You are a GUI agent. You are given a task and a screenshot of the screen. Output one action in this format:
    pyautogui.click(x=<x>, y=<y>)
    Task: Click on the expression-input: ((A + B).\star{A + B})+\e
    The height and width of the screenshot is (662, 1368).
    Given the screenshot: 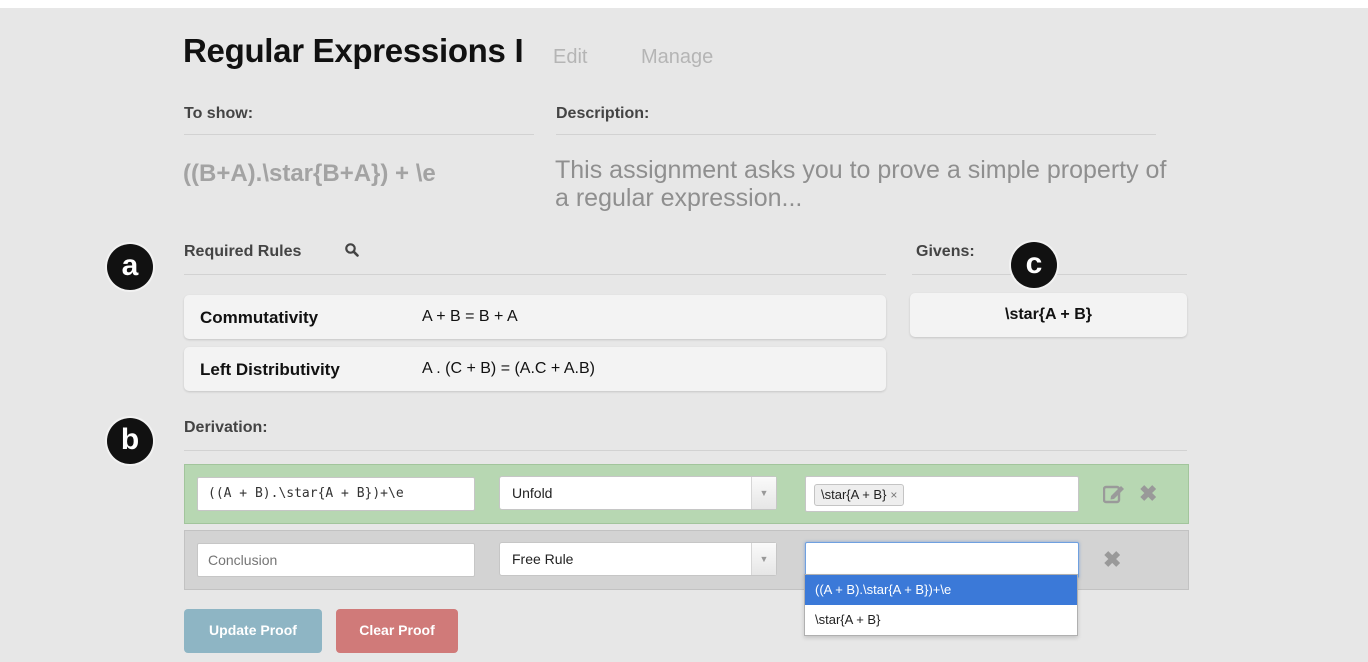 What is the action you would take?
    pyautogui.click(x=336, y=494)
    